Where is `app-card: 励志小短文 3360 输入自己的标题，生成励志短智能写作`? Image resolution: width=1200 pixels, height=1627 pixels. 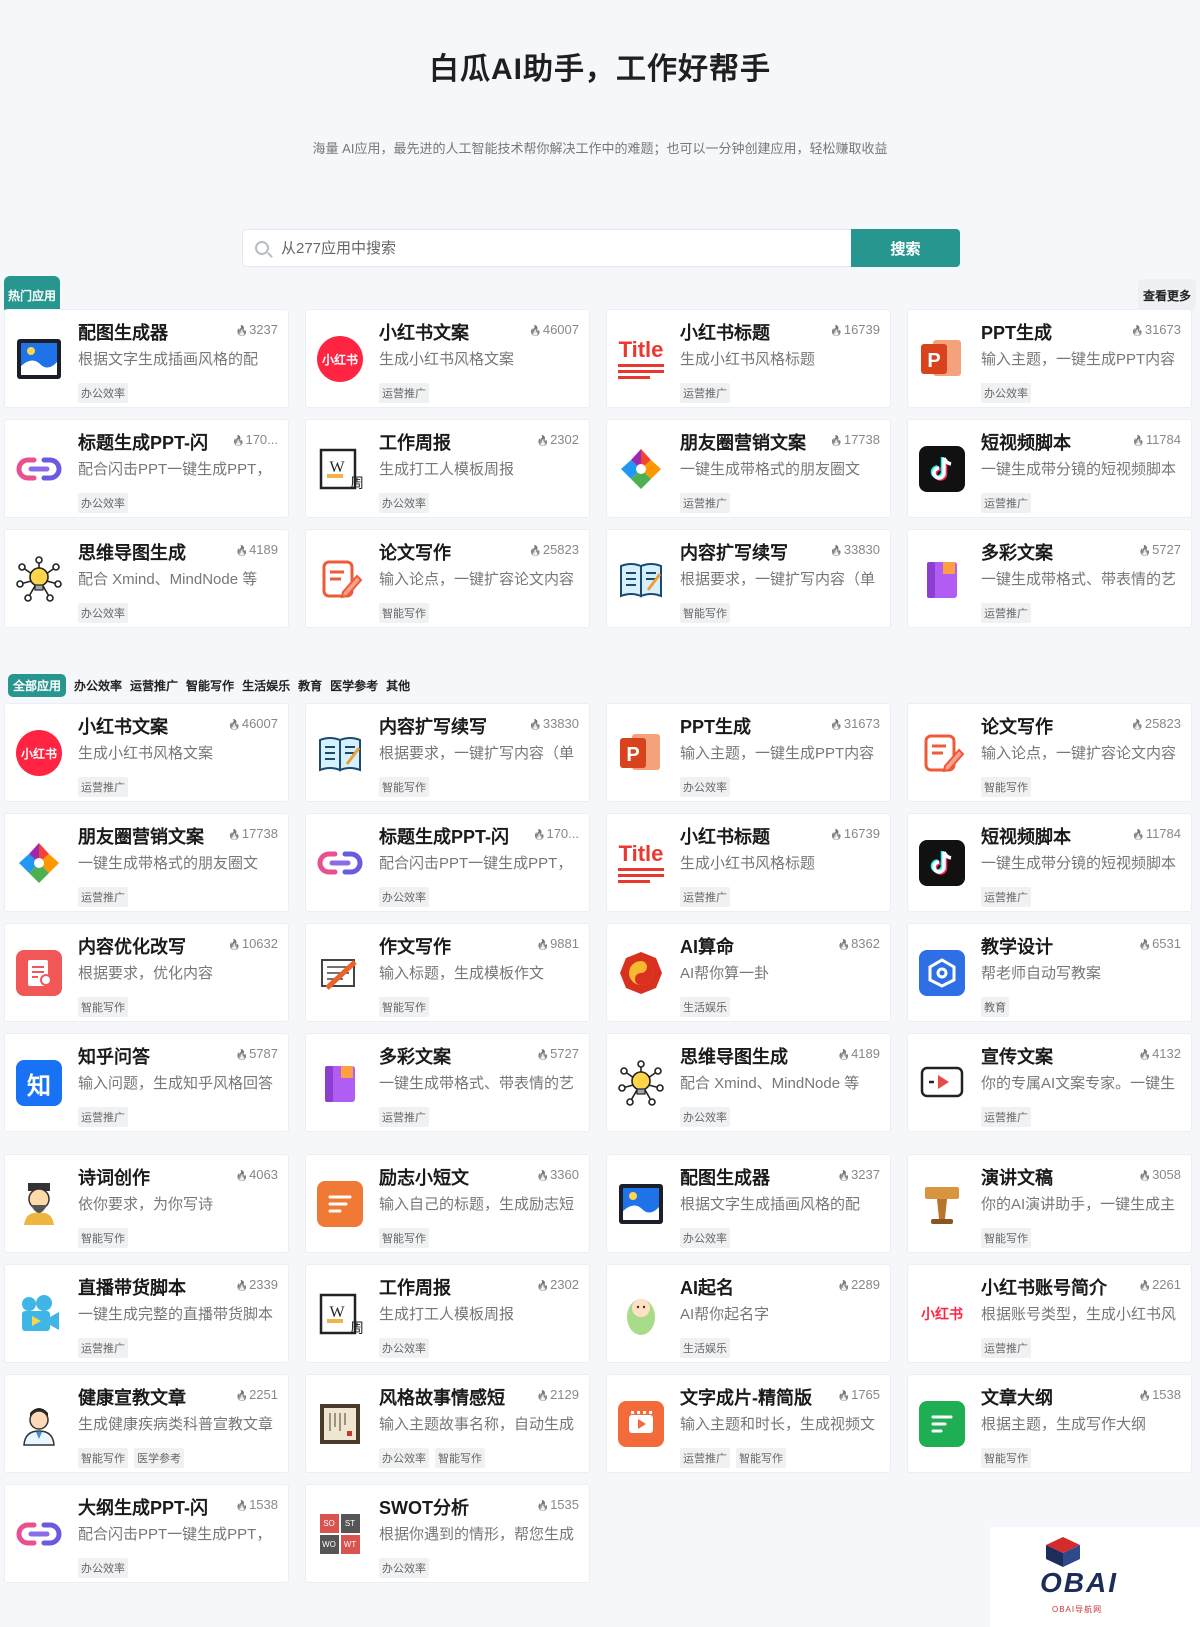 app-card: 励志小短文 3360 输入自己的标题，生成励志短智能写作 is located at coordinates (447, 1203).